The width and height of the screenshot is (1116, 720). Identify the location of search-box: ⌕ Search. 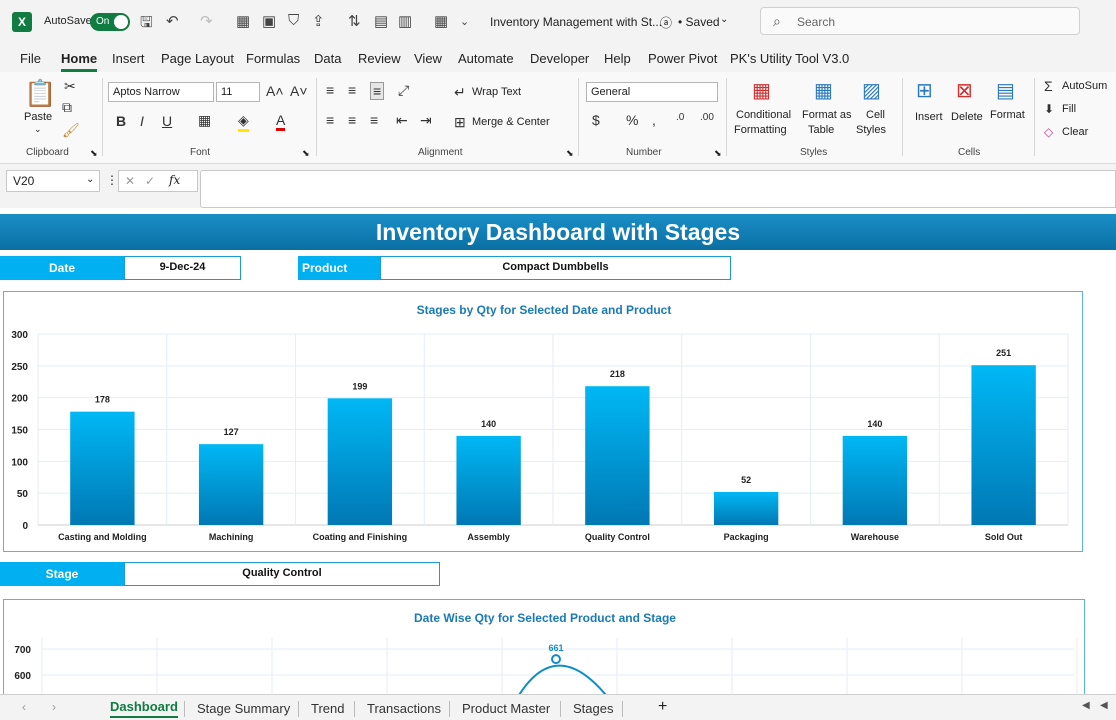
(920, 21).